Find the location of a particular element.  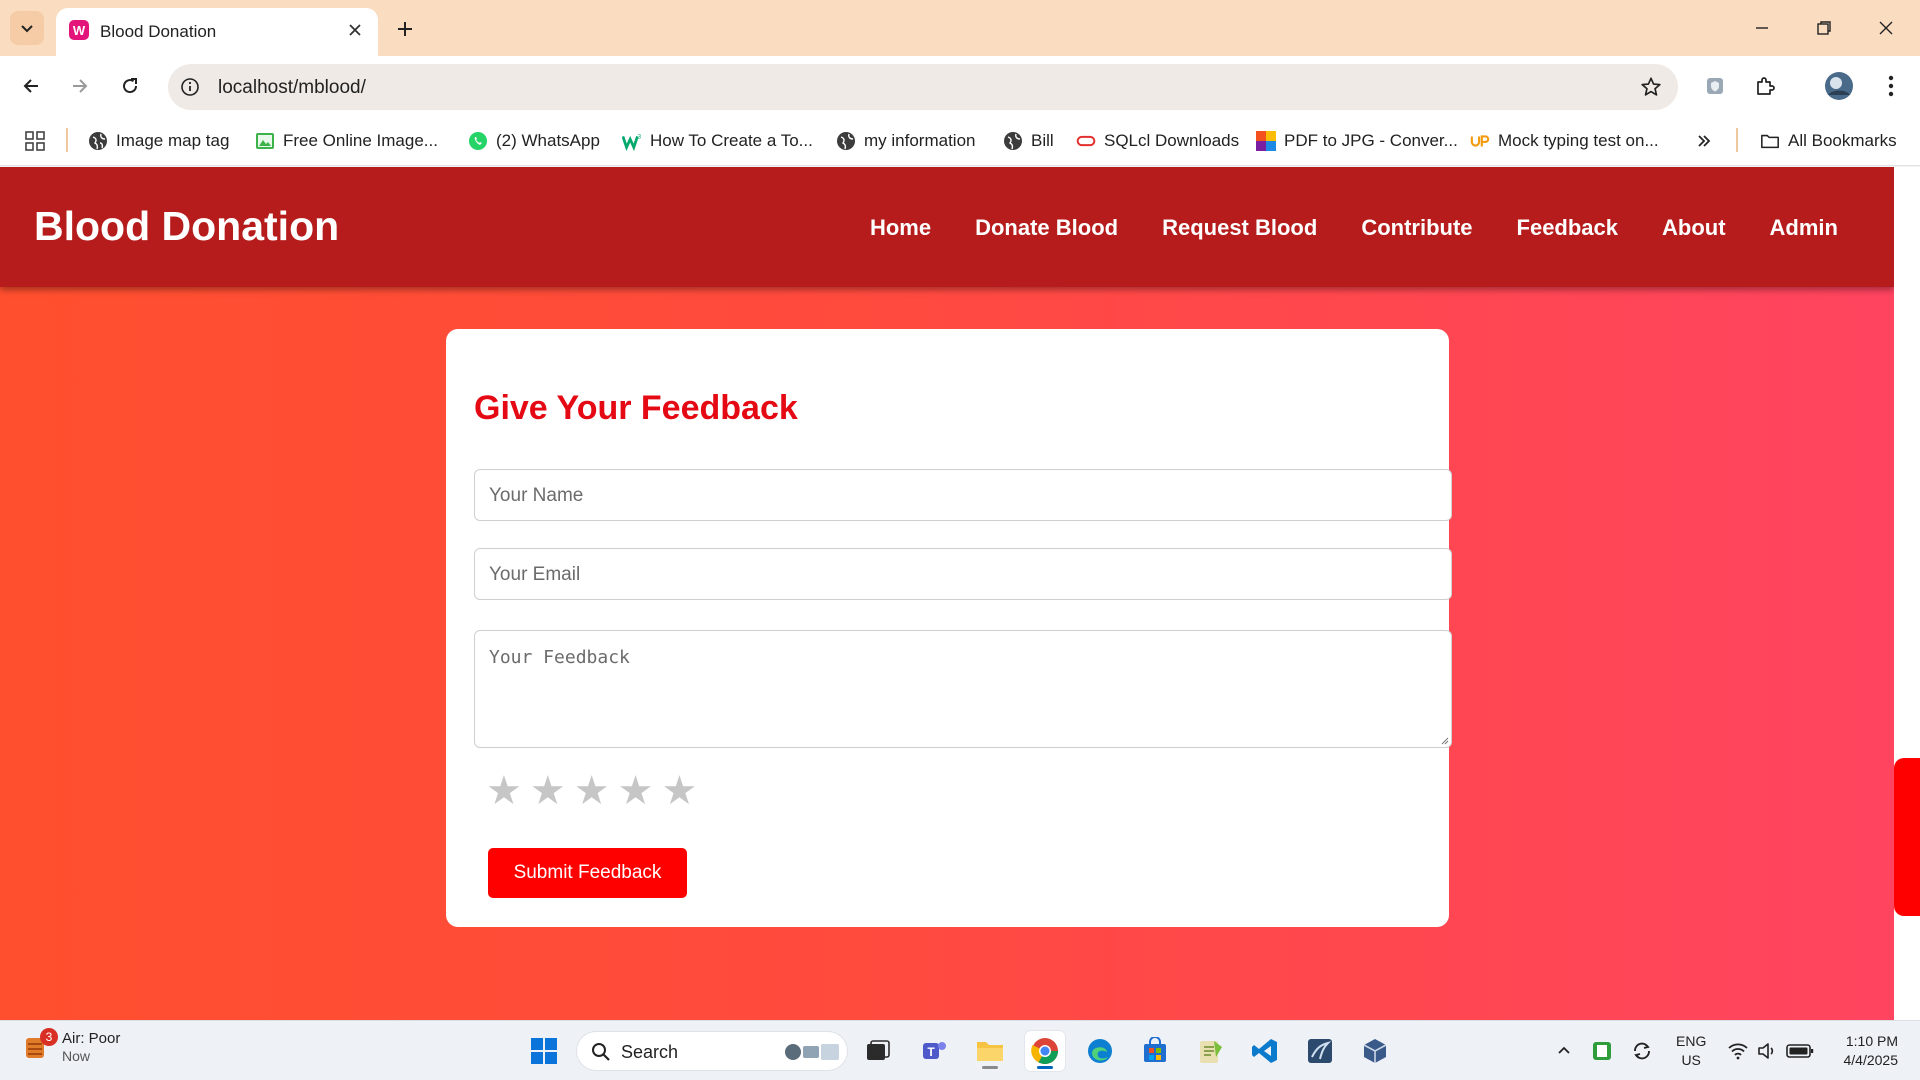

email-placeholder: Your Email is located at coordinates (535, 574).